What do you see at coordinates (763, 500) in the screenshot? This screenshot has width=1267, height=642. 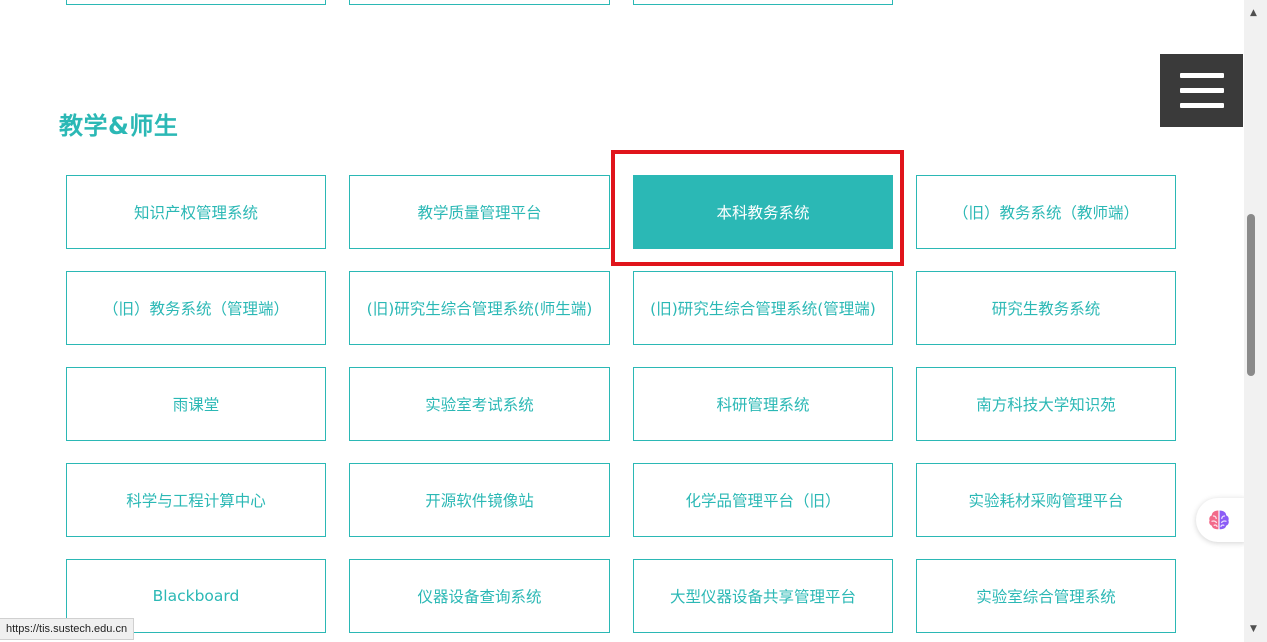 I see `card-chemical-management: 化学品管理平台（旧）` at bounding box center [763, 500].